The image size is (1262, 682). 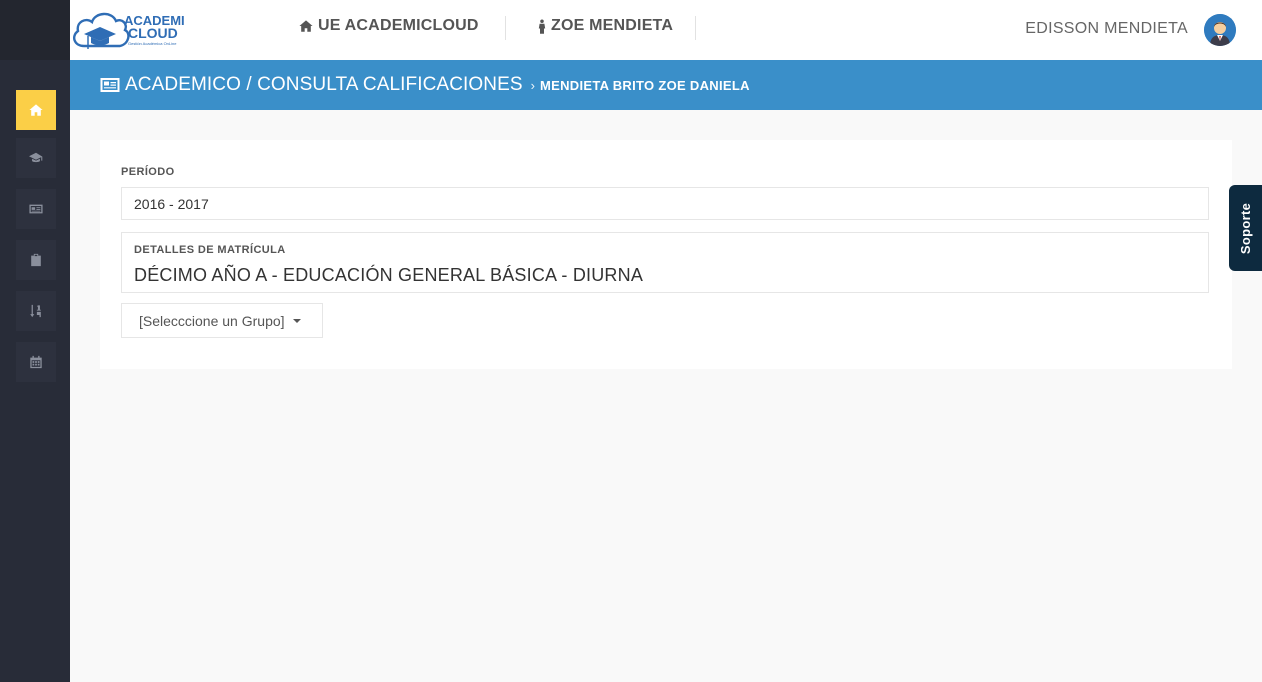 I want to click on logo-text-bottom: CLOUD, so click(x=153, y=33).